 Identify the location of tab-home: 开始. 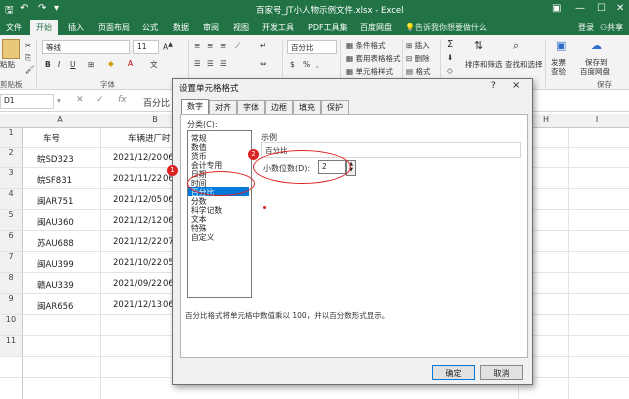
(44, 27).